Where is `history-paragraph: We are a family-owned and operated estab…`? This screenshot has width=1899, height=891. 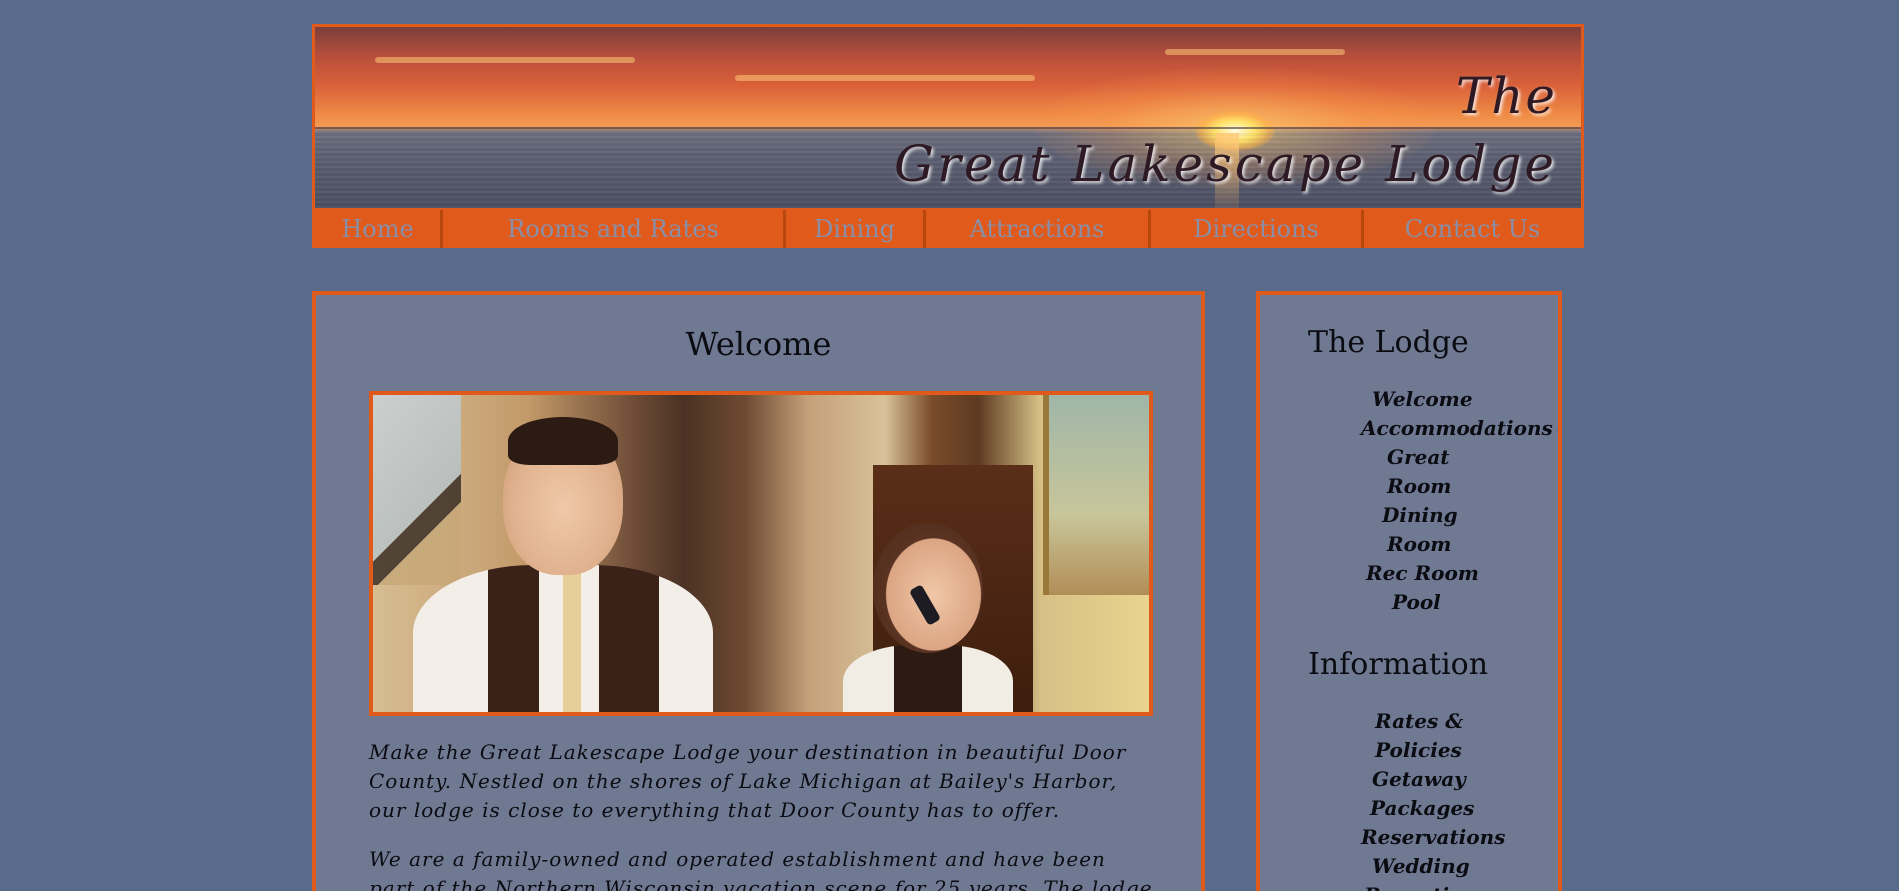 history-paragraph: We are a family-owned and operated estab… is located at coordinates (761, 869).